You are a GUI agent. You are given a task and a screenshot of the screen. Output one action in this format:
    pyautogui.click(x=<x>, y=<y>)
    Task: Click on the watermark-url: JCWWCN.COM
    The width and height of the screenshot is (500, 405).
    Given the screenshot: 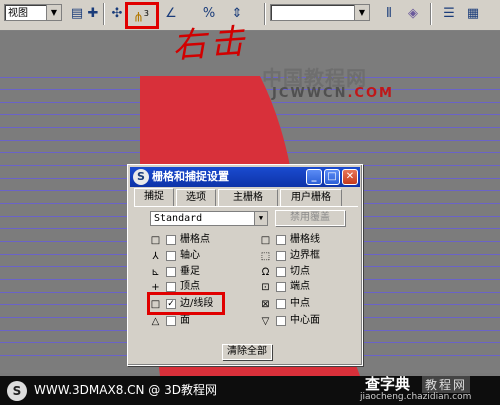 What is the action you would take?
    pyautogui.click(x=333, y=93)
    